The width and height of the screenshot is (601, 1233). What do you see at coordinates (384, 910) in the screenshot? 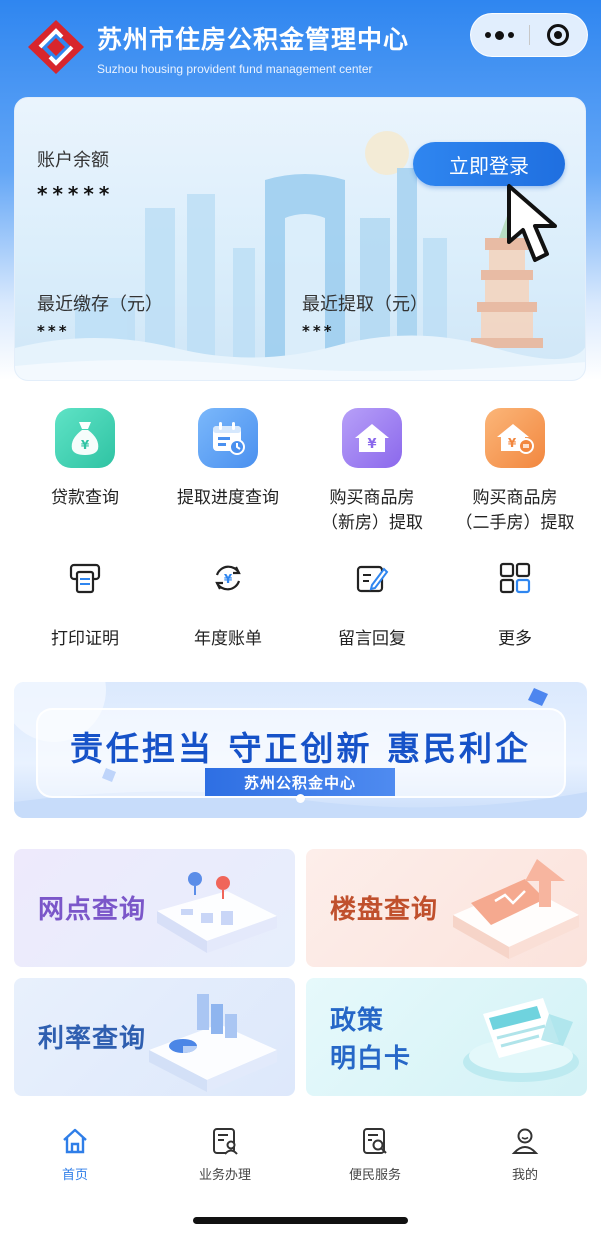
I see `tile-label: 楼盘查询` at bounding box center [384, 910].